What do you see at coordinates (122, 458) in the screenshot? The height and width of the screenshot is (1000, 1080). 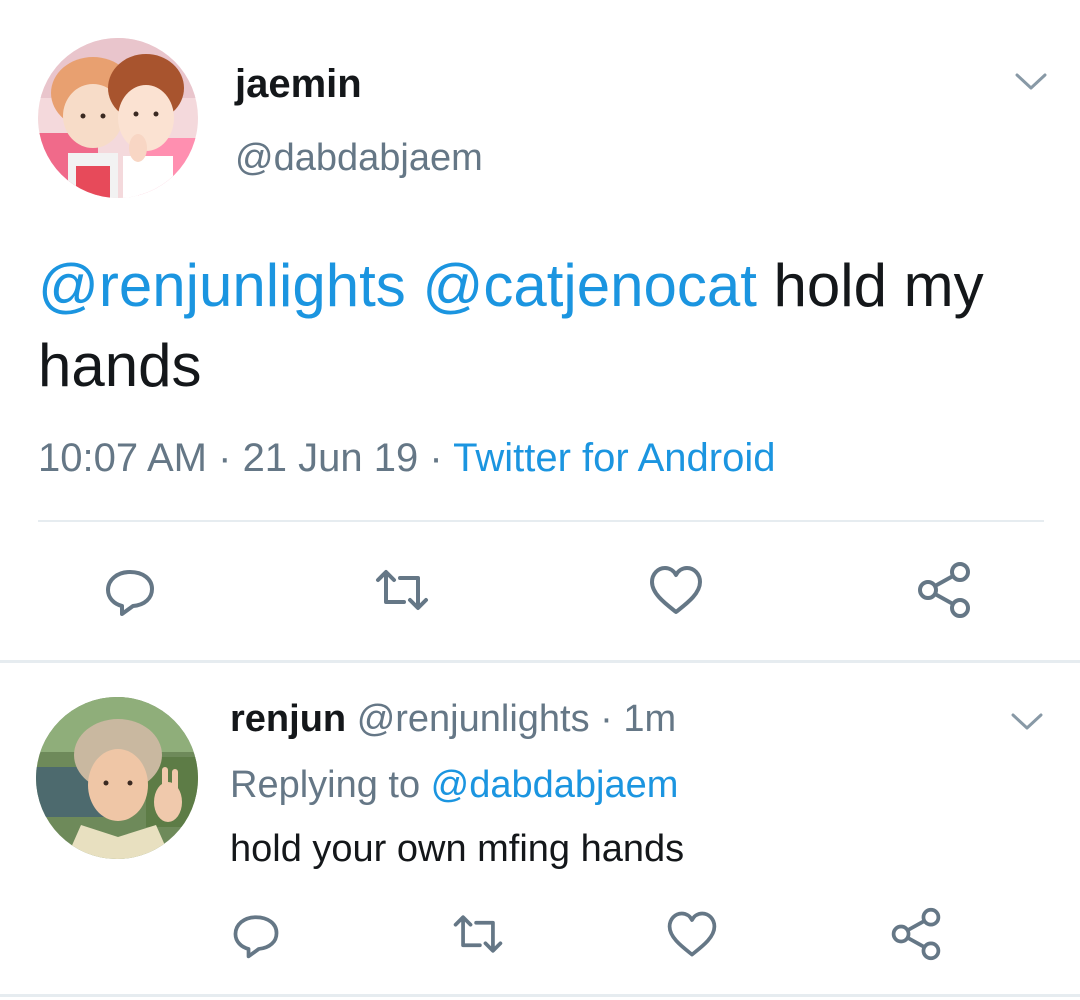 I see `tweet-time: 10:07 AM` at bounding box center [122, 458].